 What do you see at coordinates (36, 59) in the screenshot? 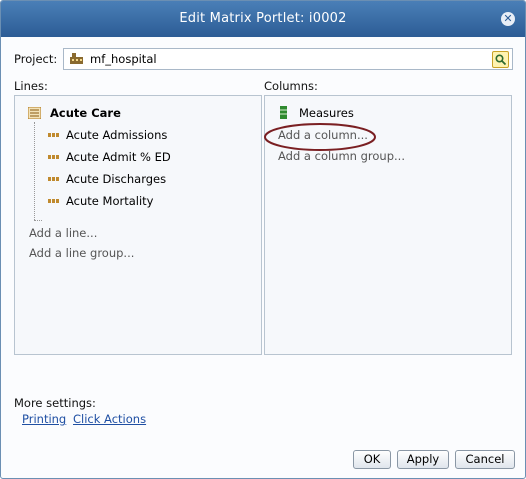
I see `project-label: Project:` at bounding box center [36, 59].